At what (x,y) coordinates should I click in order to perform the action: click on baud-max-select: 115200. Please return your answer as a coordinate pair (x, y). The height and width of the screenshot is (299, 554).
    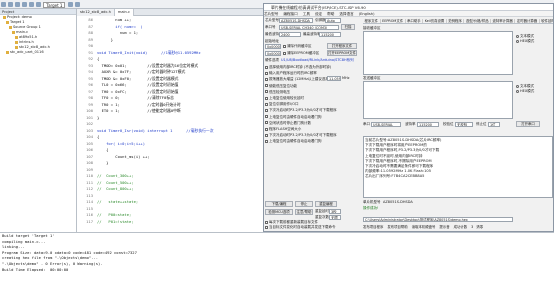
    Looking at the image, I should click on (330, 34).